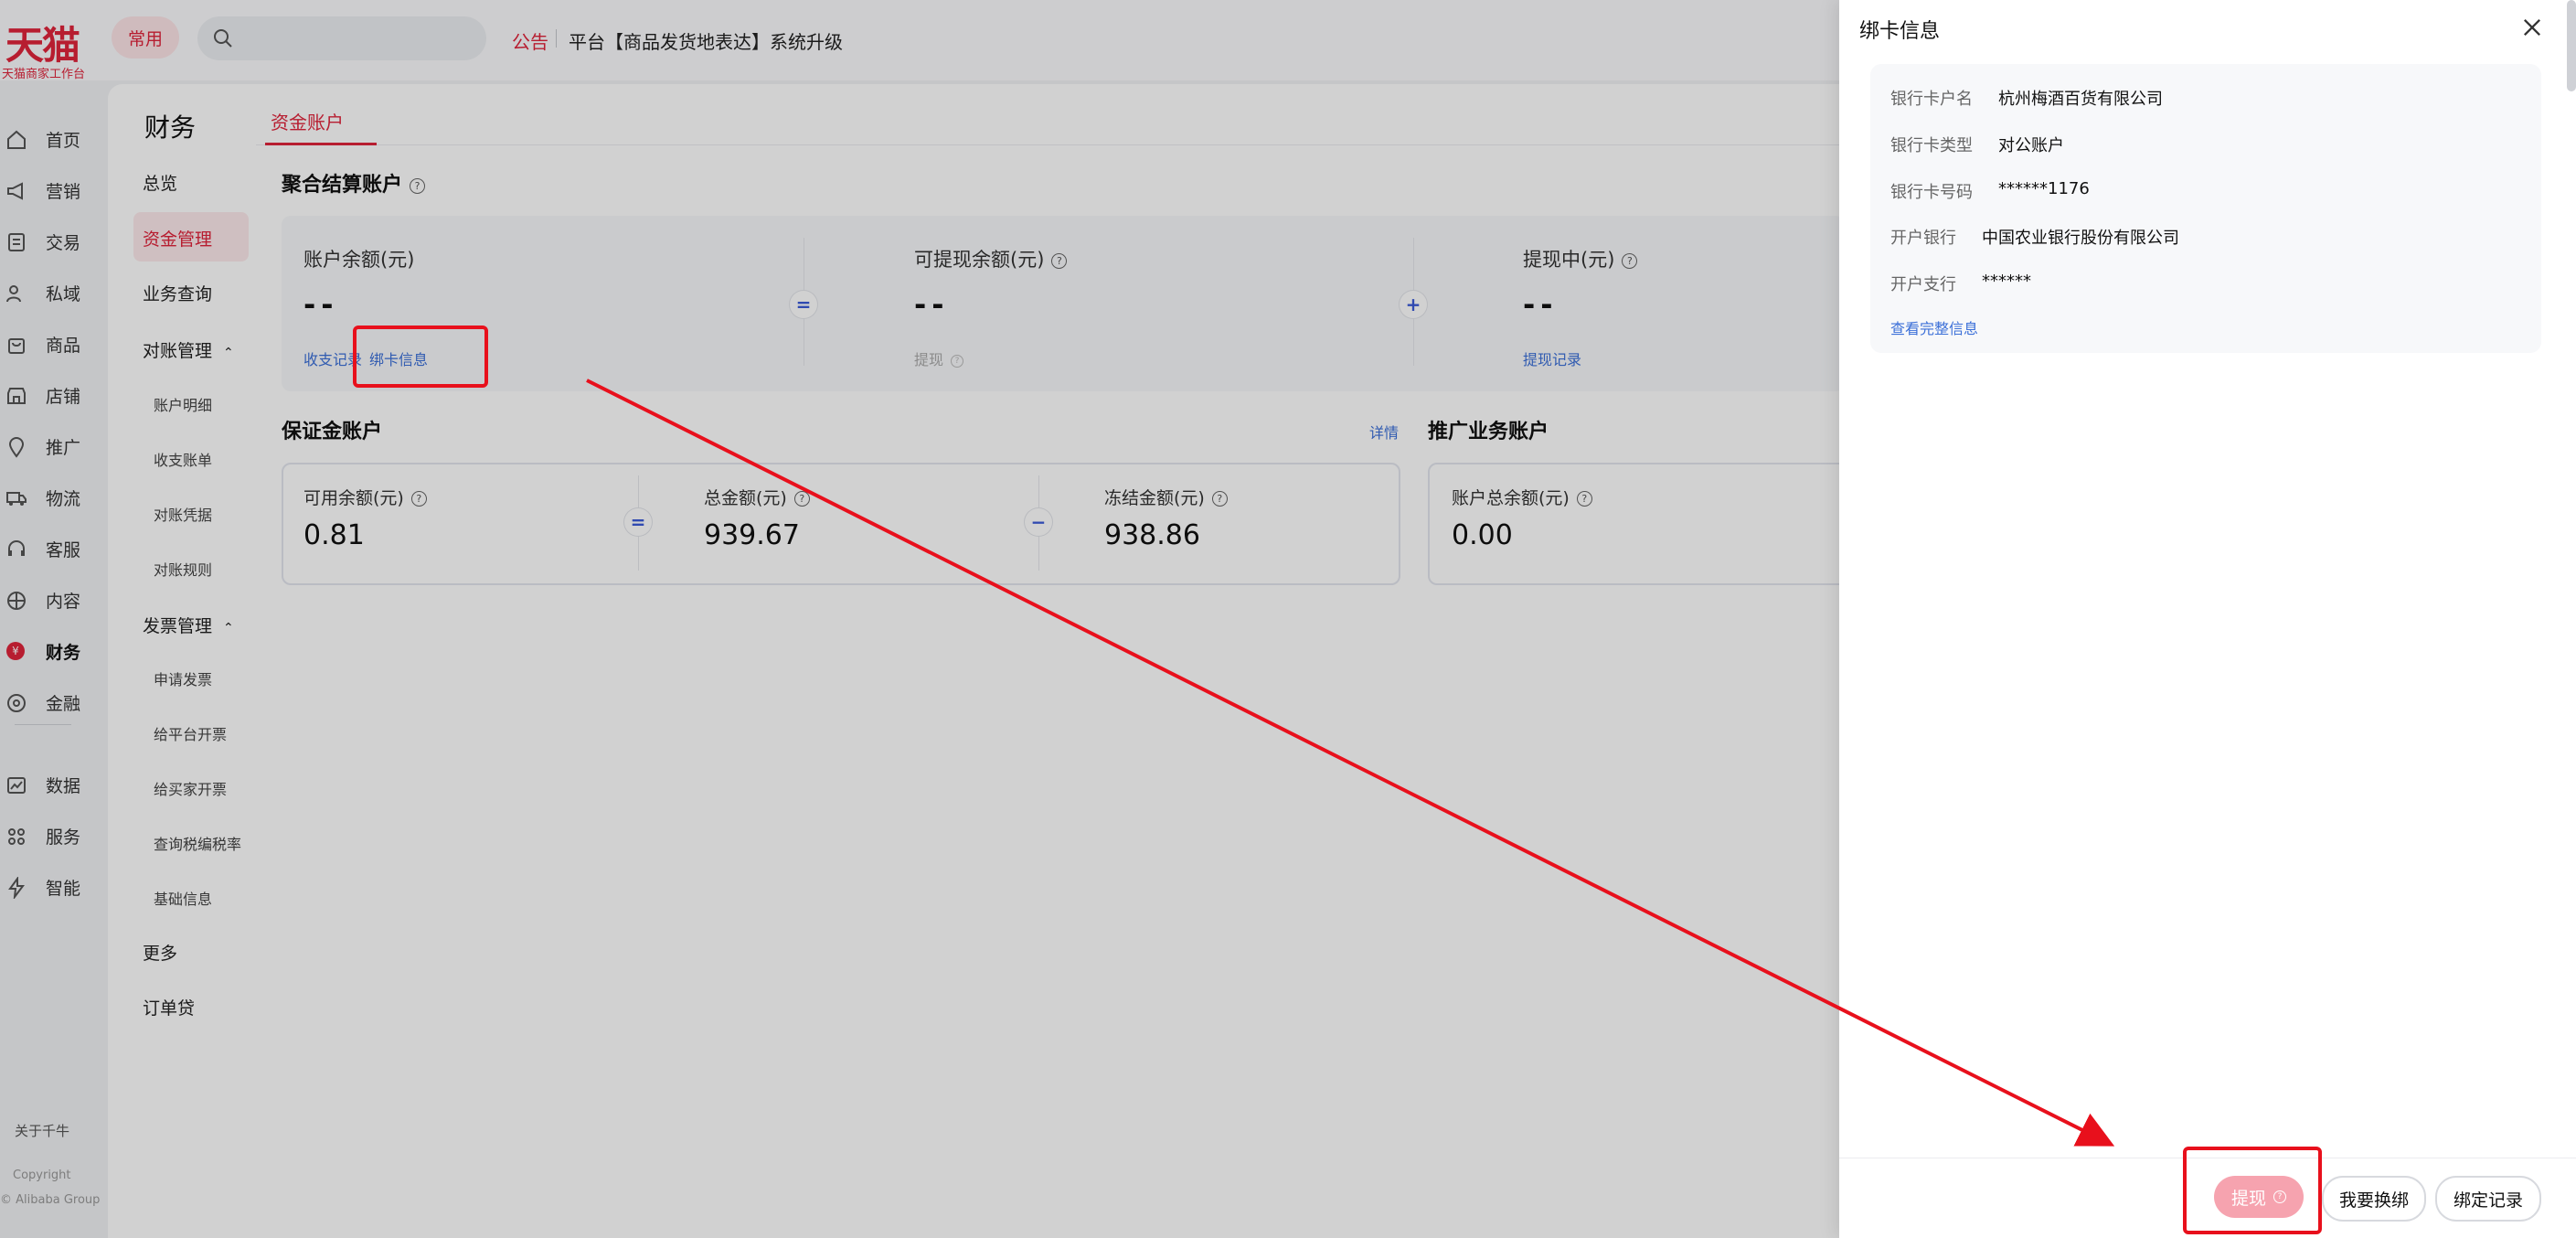 The width and height of the screenshot is (2576, 1238). Describe the element at coordinates (2006, 281) in the screenshot. I see `field-value: ******` at that location.